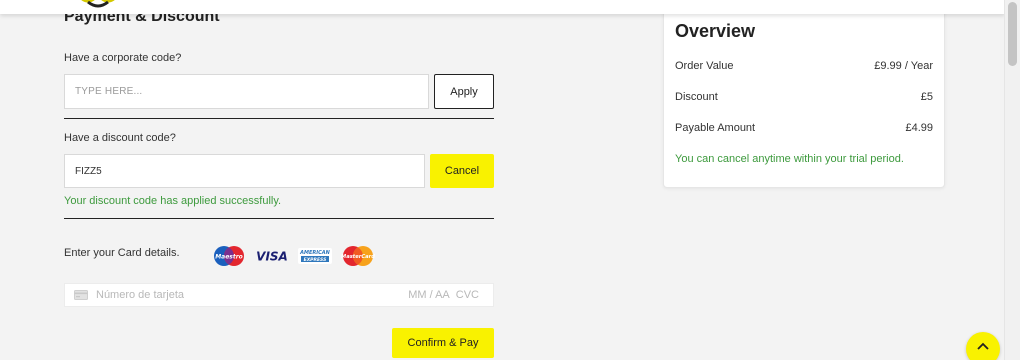 The height and width of the screenshot is (360, 1020). Describe the element at coordinates (467, 295) in the screenshot. I see `card-cvc-input: CVC` at that location.